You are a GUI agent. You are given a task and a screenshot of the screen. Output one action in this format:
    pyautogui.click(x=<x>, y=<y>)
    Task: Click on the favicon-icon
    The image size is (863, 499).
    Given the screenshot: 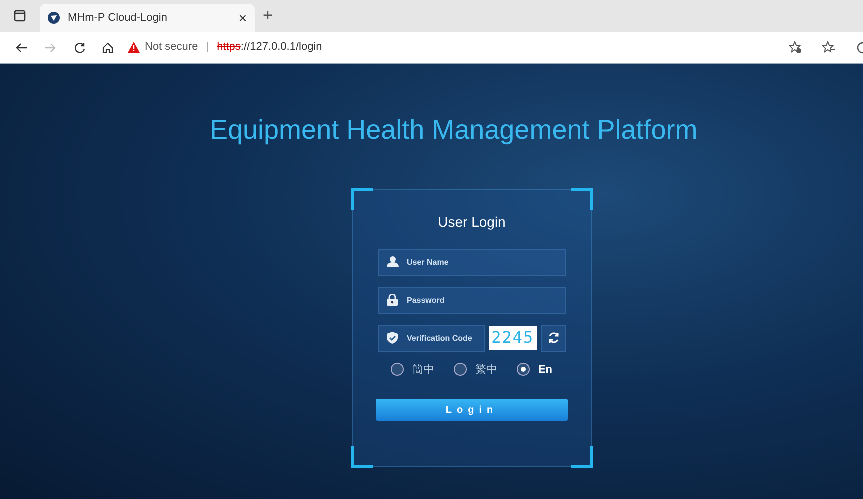 What is the action you would take?
    pyautogui.click(x=54, y=18)
    